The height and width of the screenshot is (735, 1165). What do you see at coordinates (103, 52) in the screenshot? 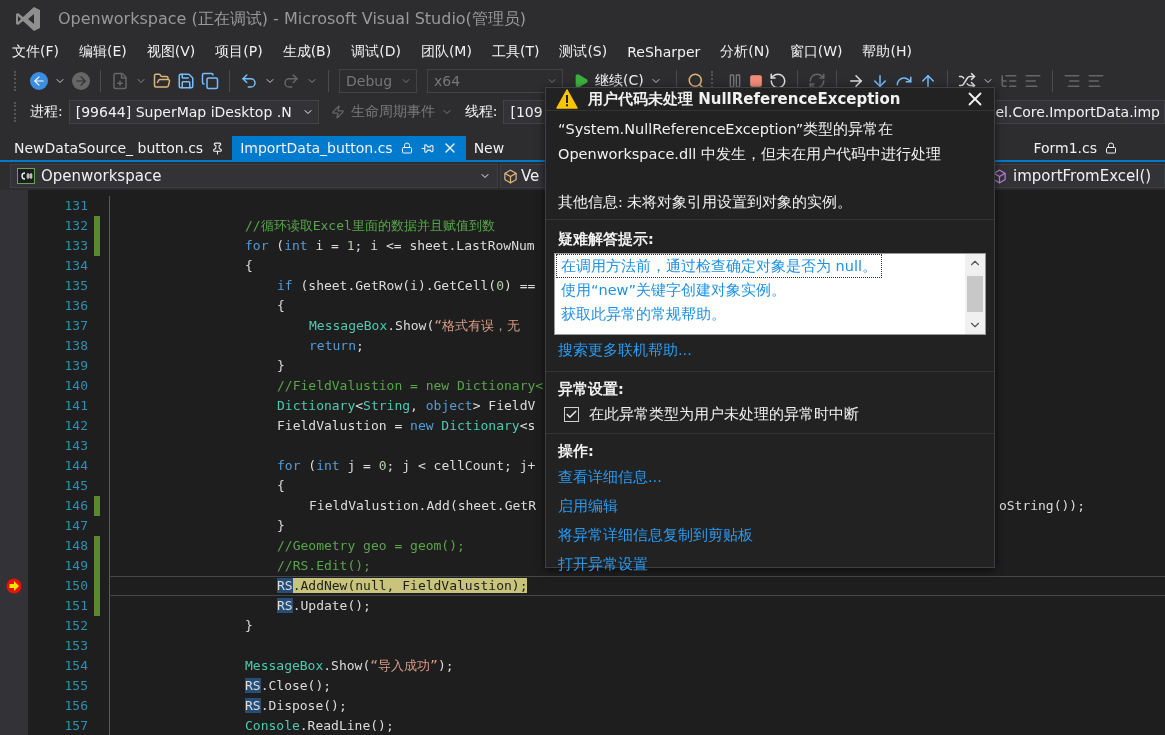
I see `menu-item: 编辑(E)` at bounding box center [103, 52].